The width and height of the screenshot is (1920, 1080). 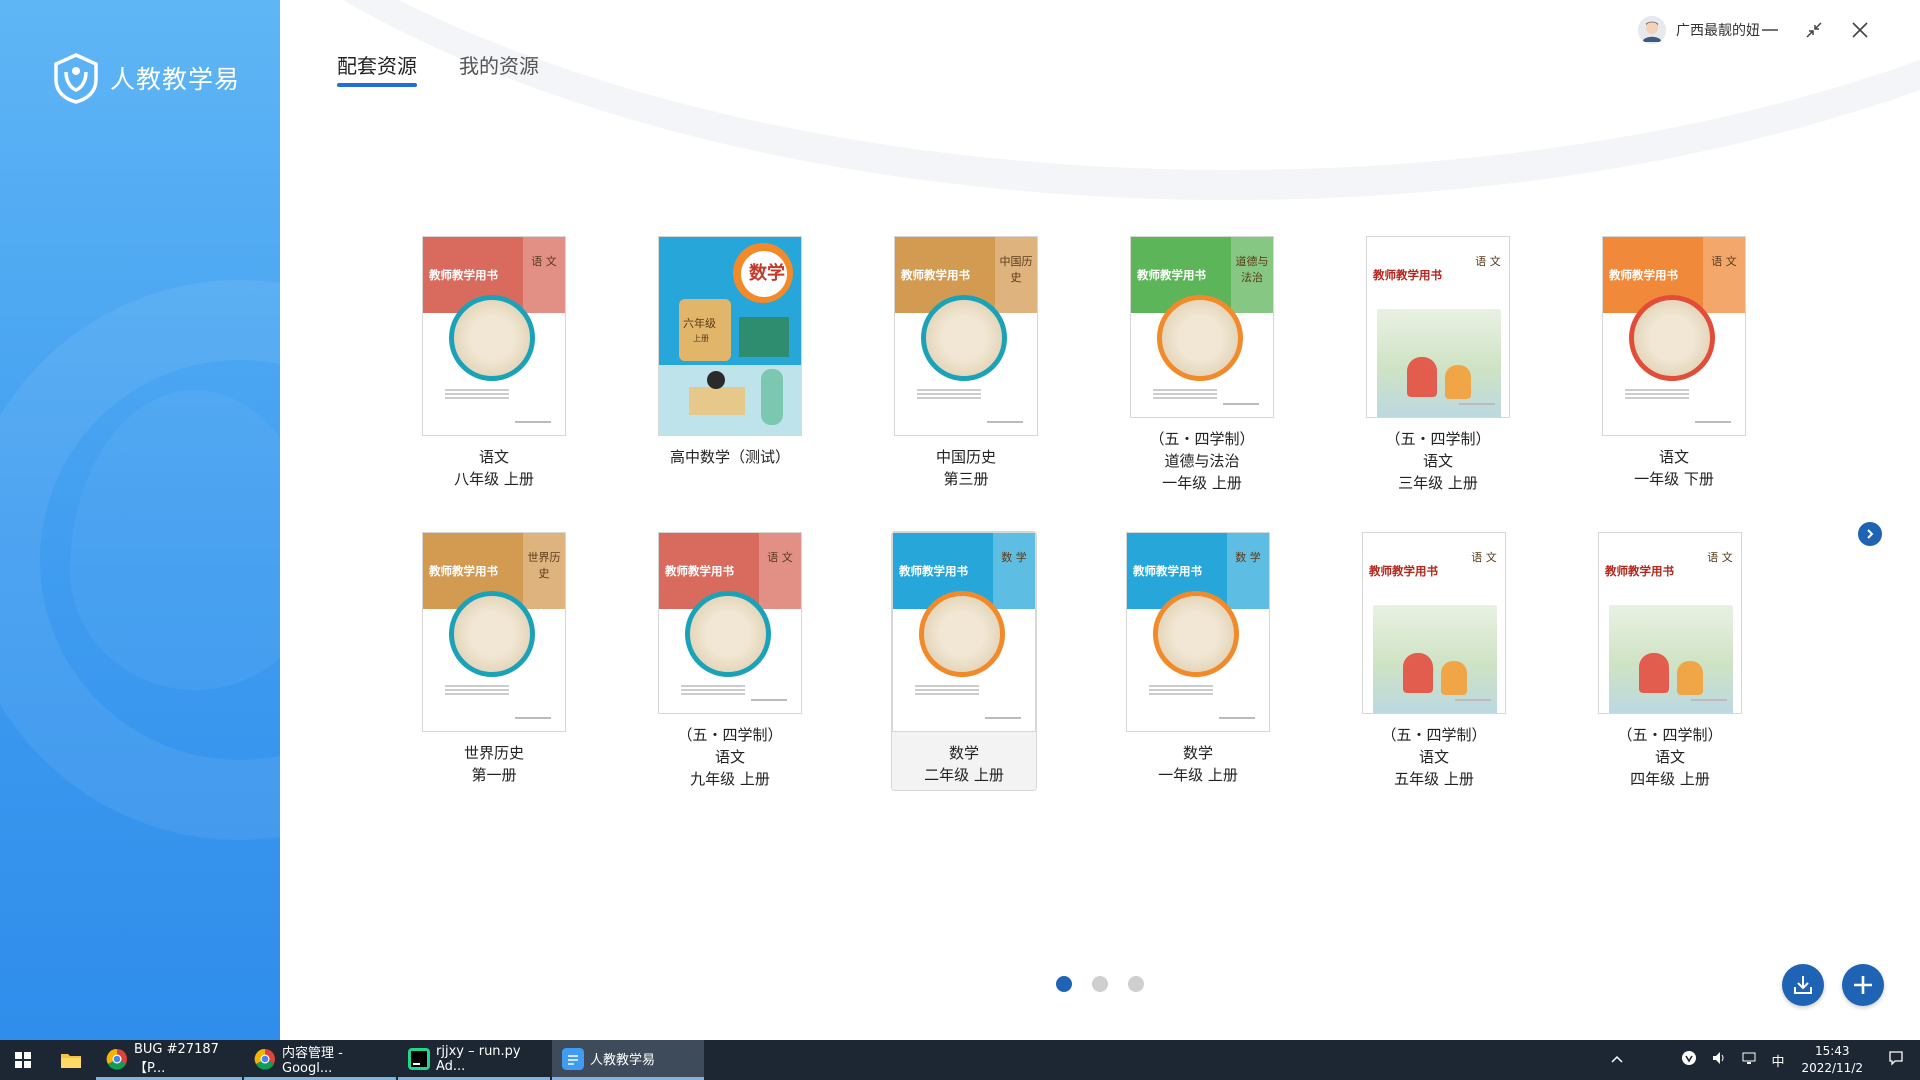 I want to click on minimize-button, so click(x=1770, y=30).